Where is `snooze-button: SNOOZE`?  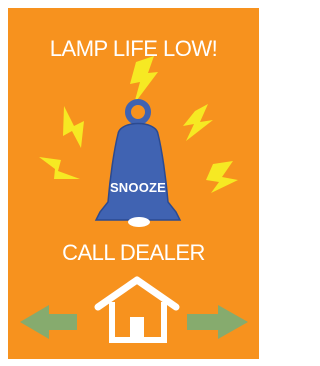
snooze-button: SNOOZE is located at coordinates (138, 187).